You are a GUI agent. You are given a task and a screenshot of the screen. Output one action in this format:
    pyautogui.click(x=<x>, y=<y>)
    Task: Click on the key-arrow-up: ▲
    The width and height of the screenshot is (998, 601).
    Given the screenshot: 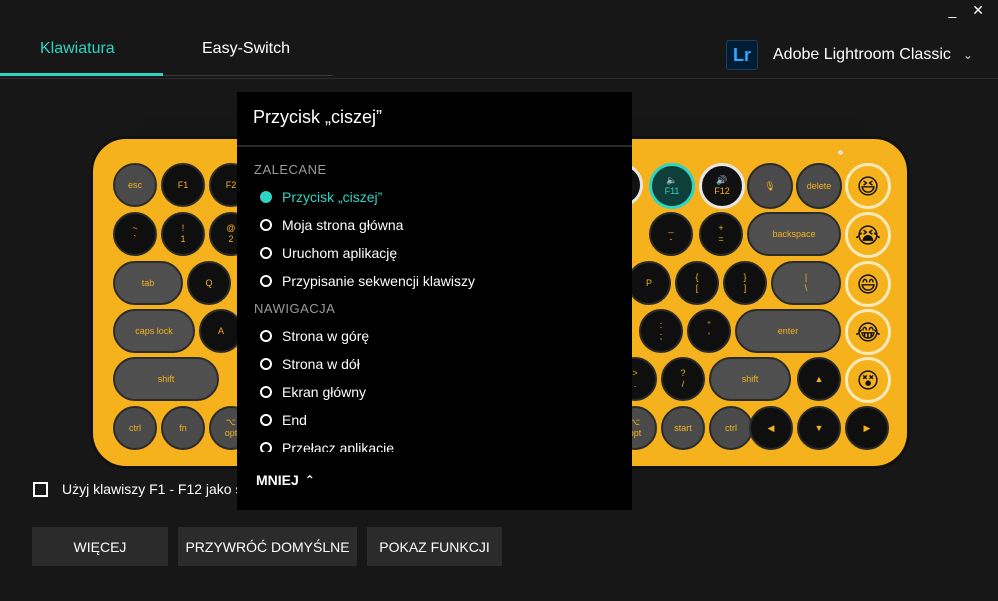 What is the action you would take?
    pyautogui.click(x=819, y=379)
    